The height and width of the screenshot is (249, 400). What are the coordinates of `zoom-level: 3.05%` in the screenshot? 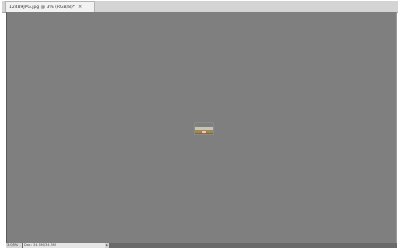 It's located at (14, 245).